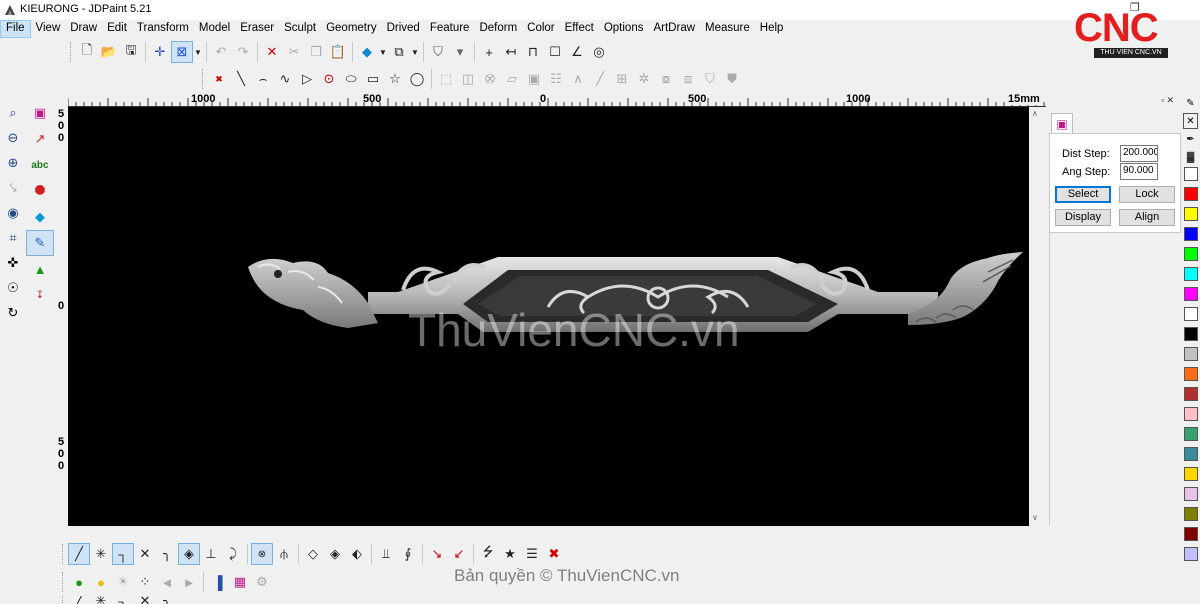  What do you see at coordinates (624, 29) in the screenshot?
I see `menu-options: Options` at bounding box center [624, 29].